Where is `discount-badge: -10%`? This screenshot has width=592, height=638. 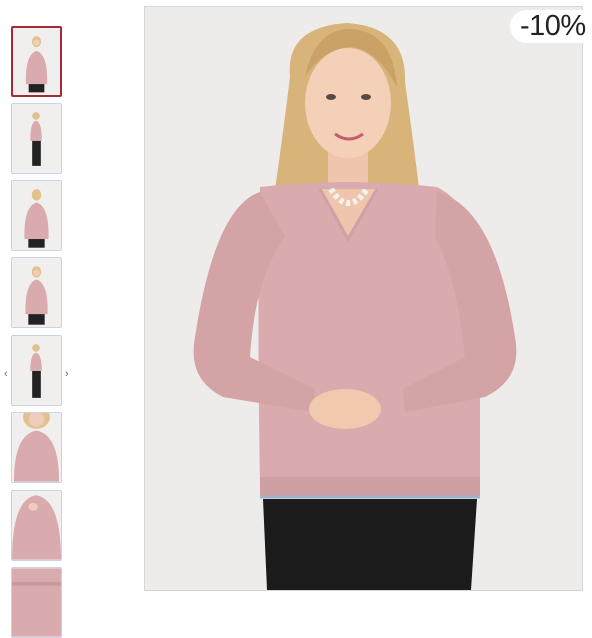
discount-badge: -10% is located at coordinates (551, 26).